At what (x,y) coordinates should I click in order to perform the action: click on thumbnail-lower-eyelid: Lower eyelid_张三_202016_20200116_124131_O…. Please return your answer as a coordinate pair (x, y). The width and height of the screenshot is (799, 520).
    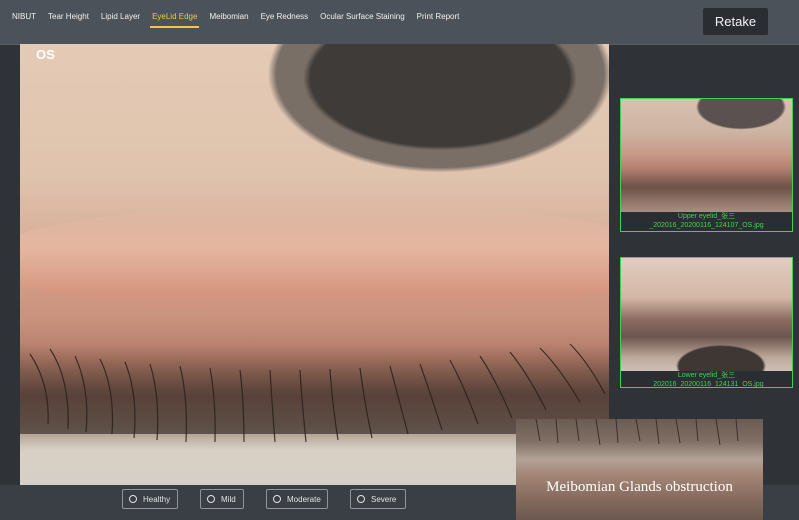
    Looking at the image, I should click on (706, 322).